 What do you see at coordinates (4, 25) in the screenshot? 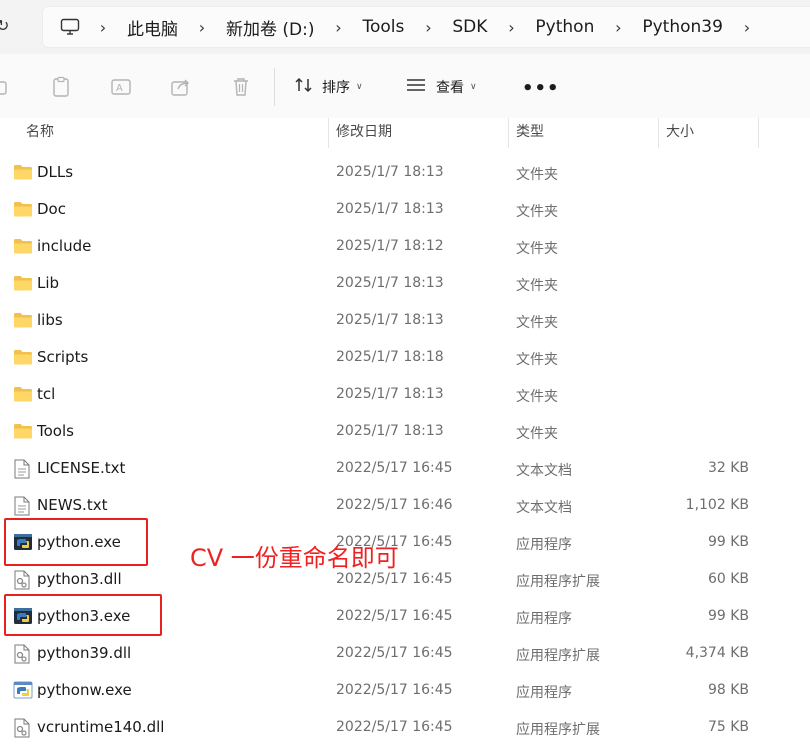
I see `refresh-icon: ↻` at bounding box center [4, 25].